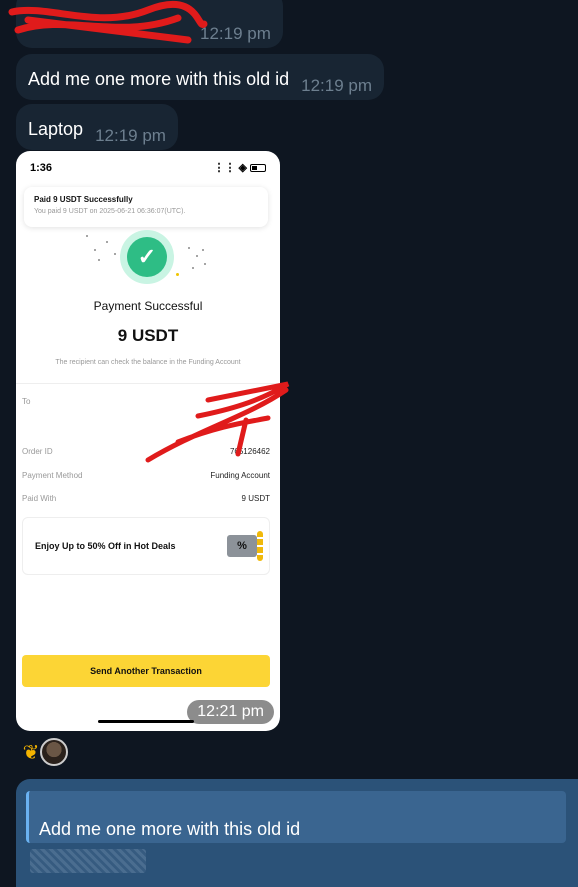  I want to click on to-label: To, so click(26, 401).